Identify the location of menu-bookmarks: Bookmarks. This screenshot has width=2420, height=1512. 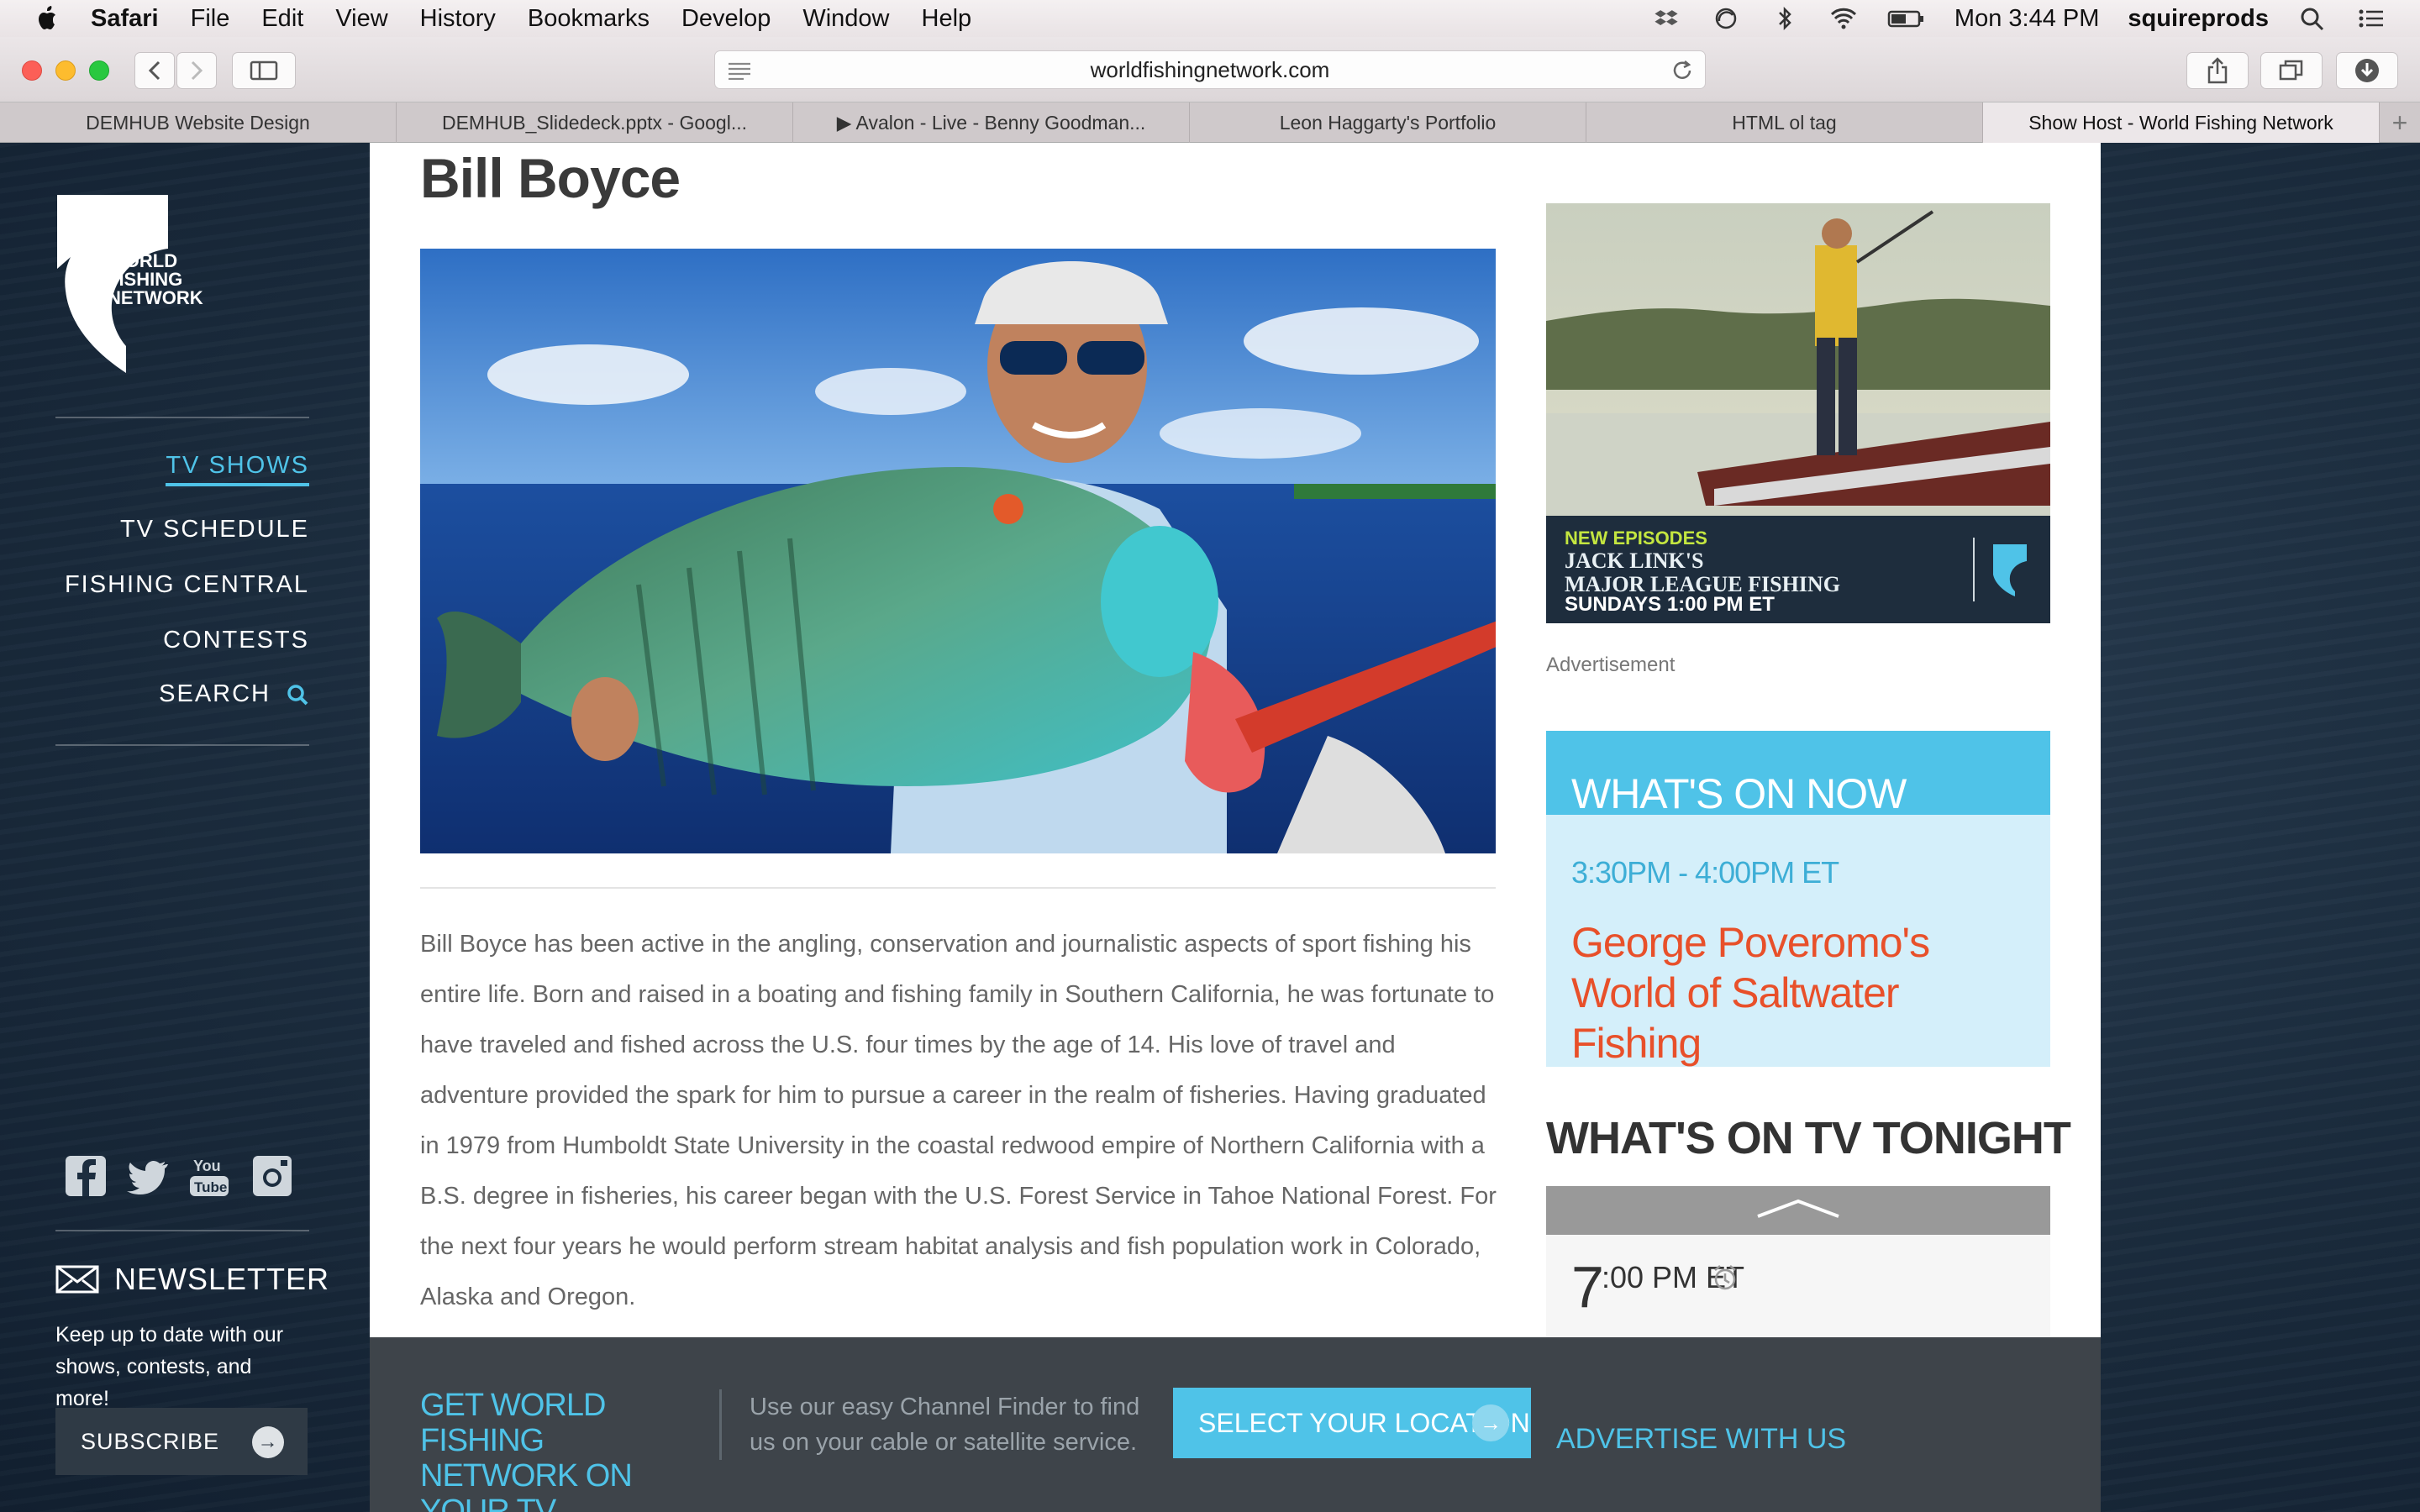
(589, 19).